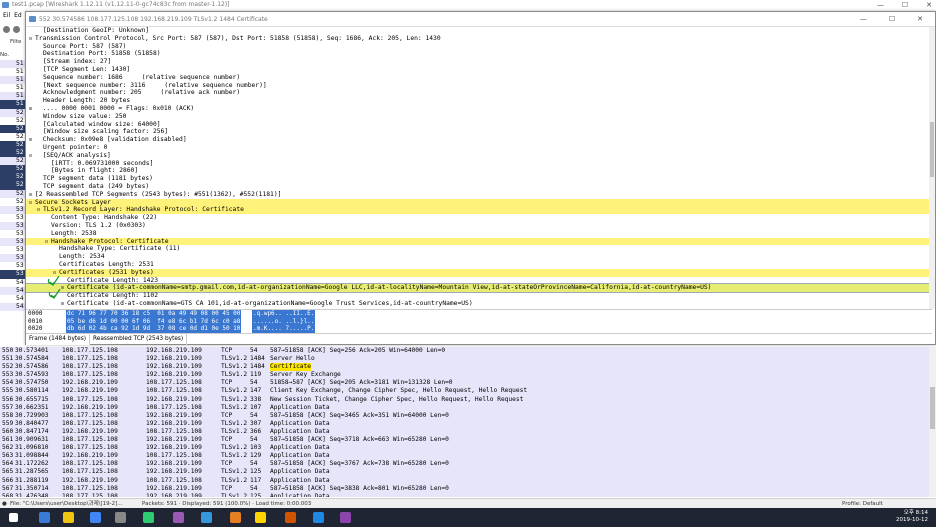 Image resolution: width=936 pixels, height=527 pixels. Describe the element at coordinates (120, 517) in the screenshot. I see `file-explorer-icon` at that location.